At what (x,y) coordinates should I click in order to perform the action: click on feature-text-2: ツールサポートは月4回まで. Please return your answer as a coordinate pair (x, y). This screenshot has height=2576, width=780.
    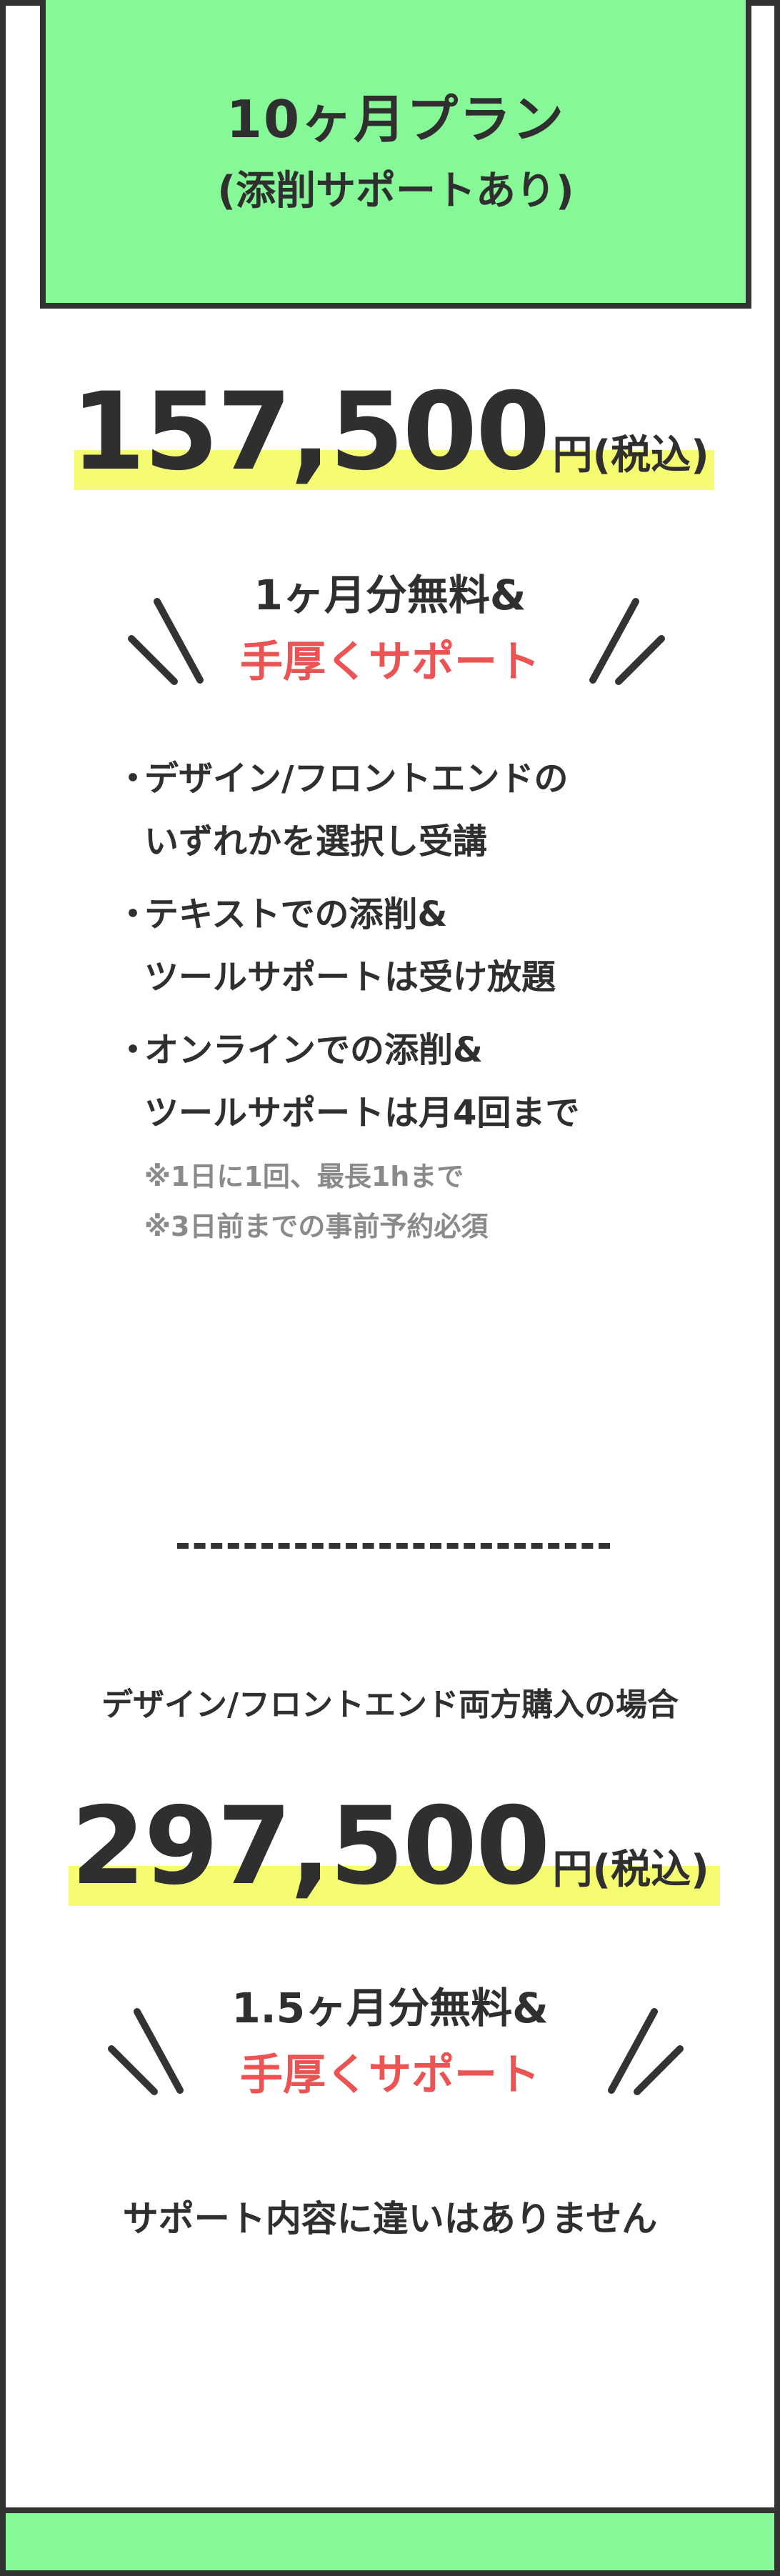
    Looking at the image, I should click on (362, 1113).